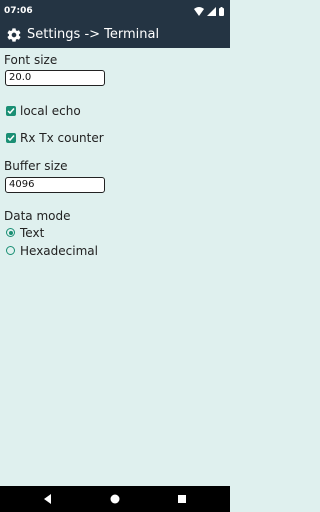 This screenshot has height=512, width=320. What do you see at coordinates (32, 233) in the screenshot?
I see `radio-text-label: Text` at bounding box center [32, 233].